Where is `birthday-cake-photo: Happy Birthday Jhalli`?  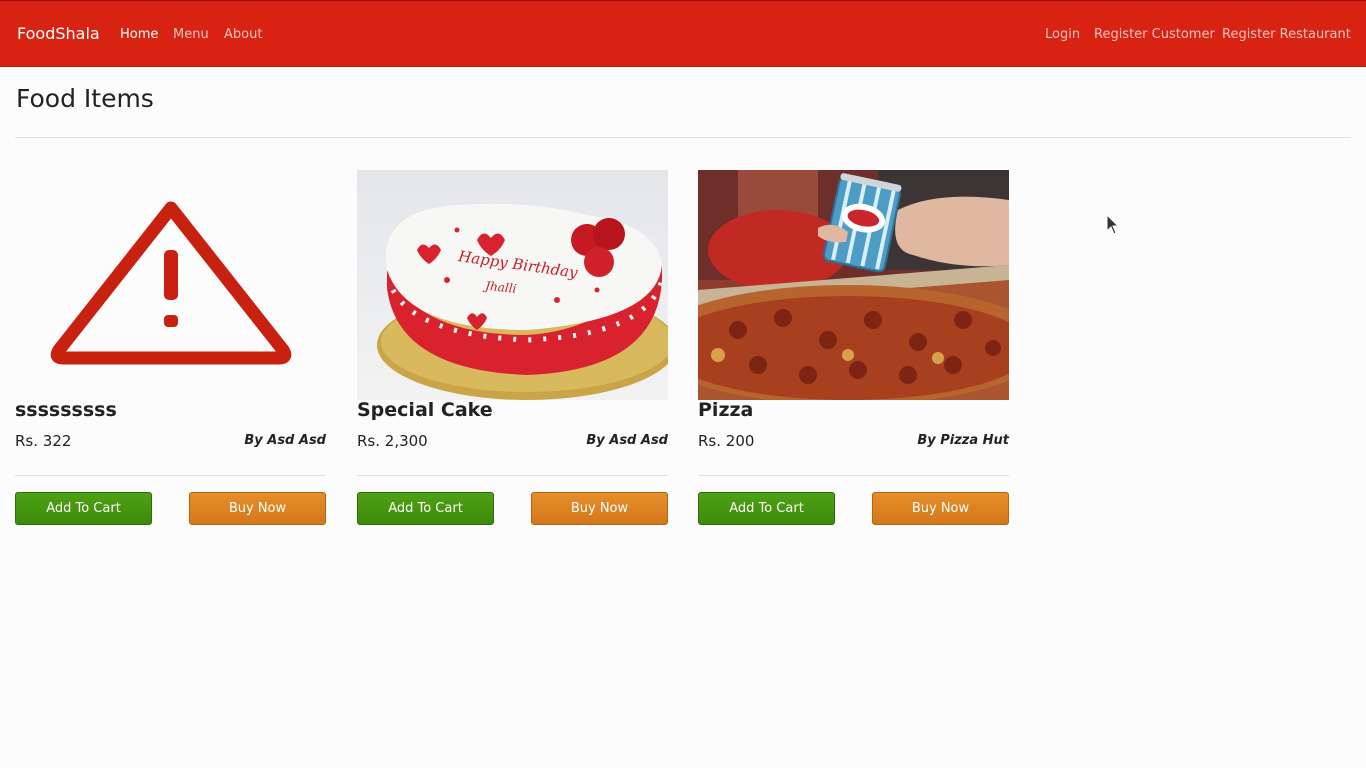 birthday-cake-photo: Happy Birthday Jhalli is located at coordinates (512, 285).